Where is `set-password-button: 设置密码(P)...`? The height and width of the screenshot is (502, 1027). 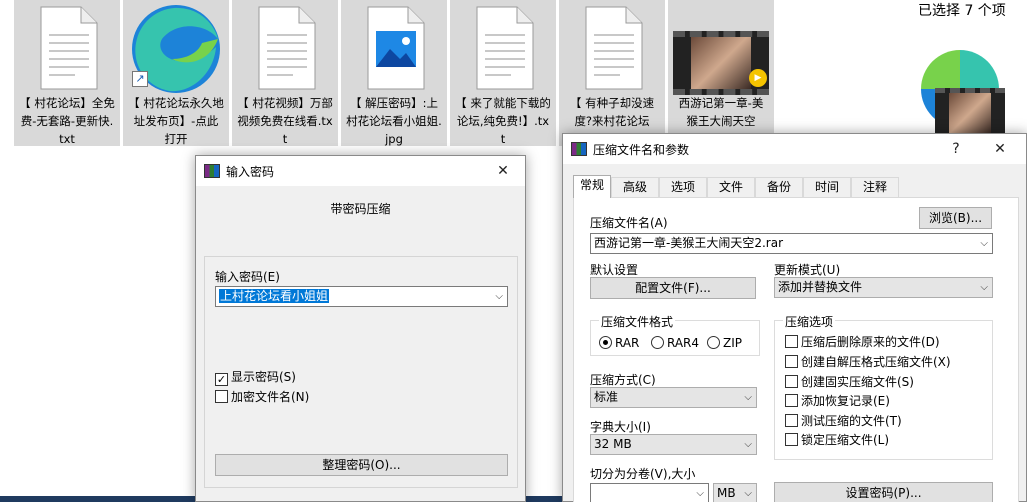
set-password-button: 设置密码(P)... is located at coordinates (883, 492).